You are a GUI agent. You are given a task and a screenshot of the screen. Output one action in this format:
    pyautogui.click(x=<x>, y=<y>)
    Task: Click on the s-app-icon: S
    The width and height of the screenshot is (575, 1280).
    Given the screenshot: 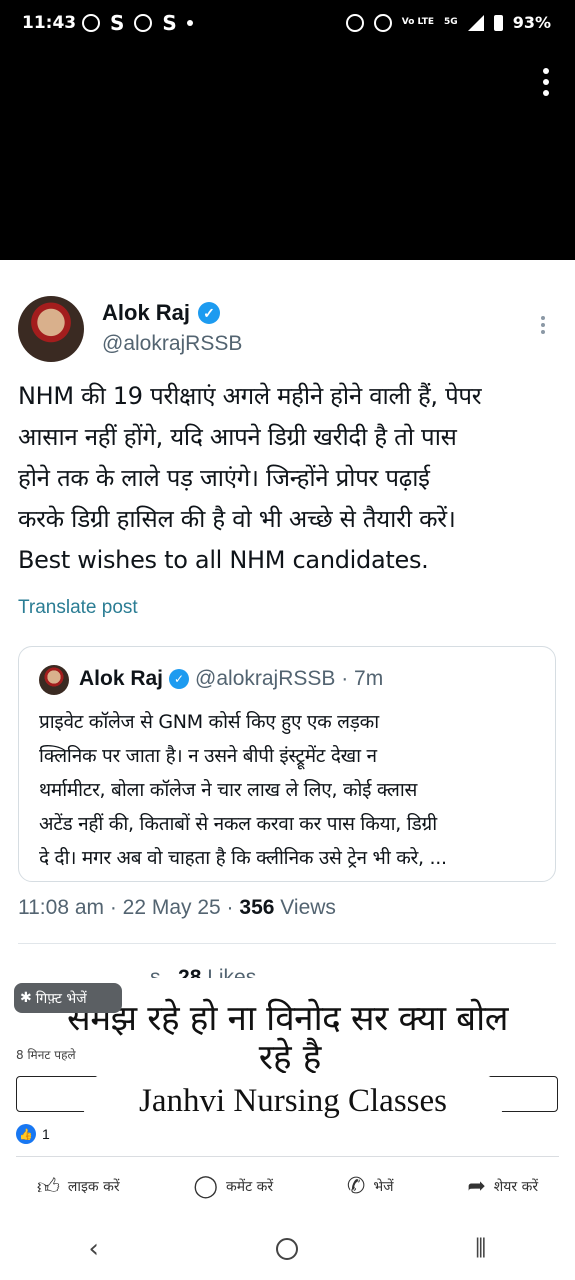 What is the action you would take?
    pyautogui.click(x=117, y=23)
    